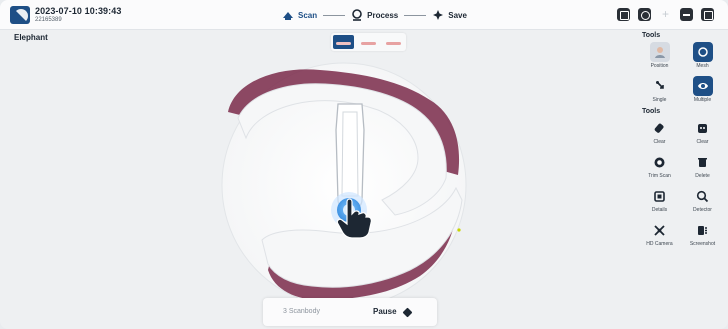 The width and height of the screenshot is (728, 329). What do you see at coordinates (702, 66) in the screenshot?
I see `tool-label: Mesh` at bounding box center [702, 66].